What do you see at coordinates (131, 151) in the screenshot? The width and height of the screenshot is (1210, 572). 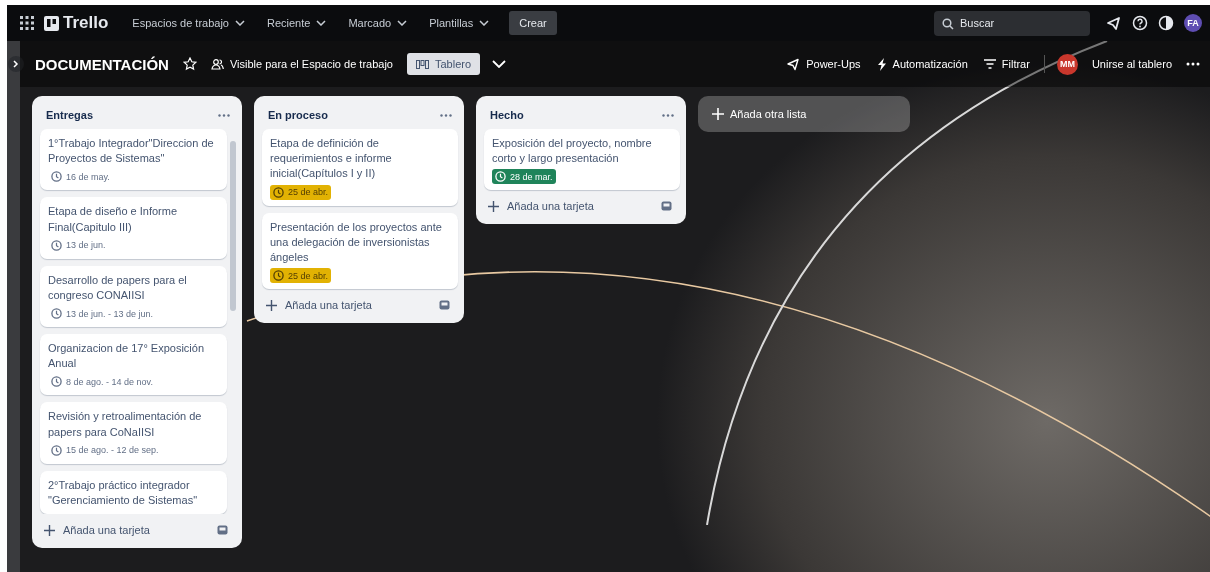 I see `card-title: 1°Trabajo Integrador"Direccion de Proyectos de Sistemas"` at bounding box center [131, 151].